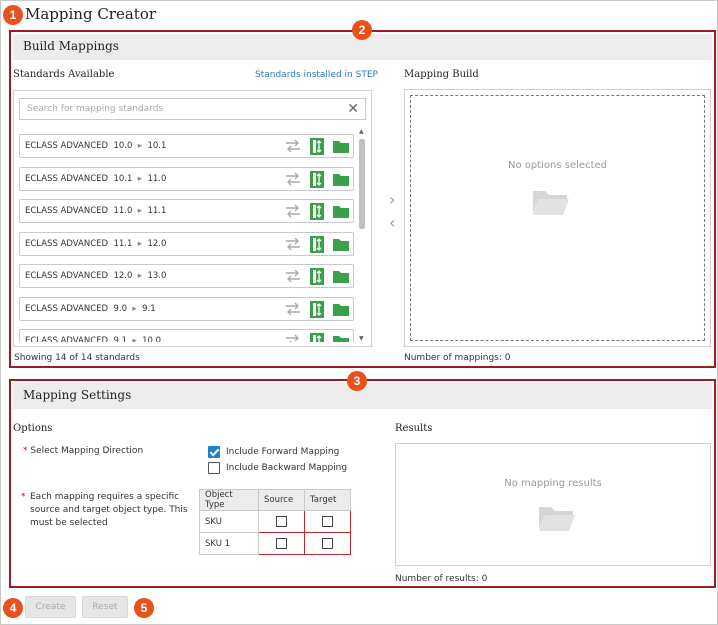 Image resolution: width=718 pixels, height=625 pixels. What do you see at coordinates (214, 452) in the screenshot?
I see `forward-mapping-checkbox` at bounding box center [214, 452].